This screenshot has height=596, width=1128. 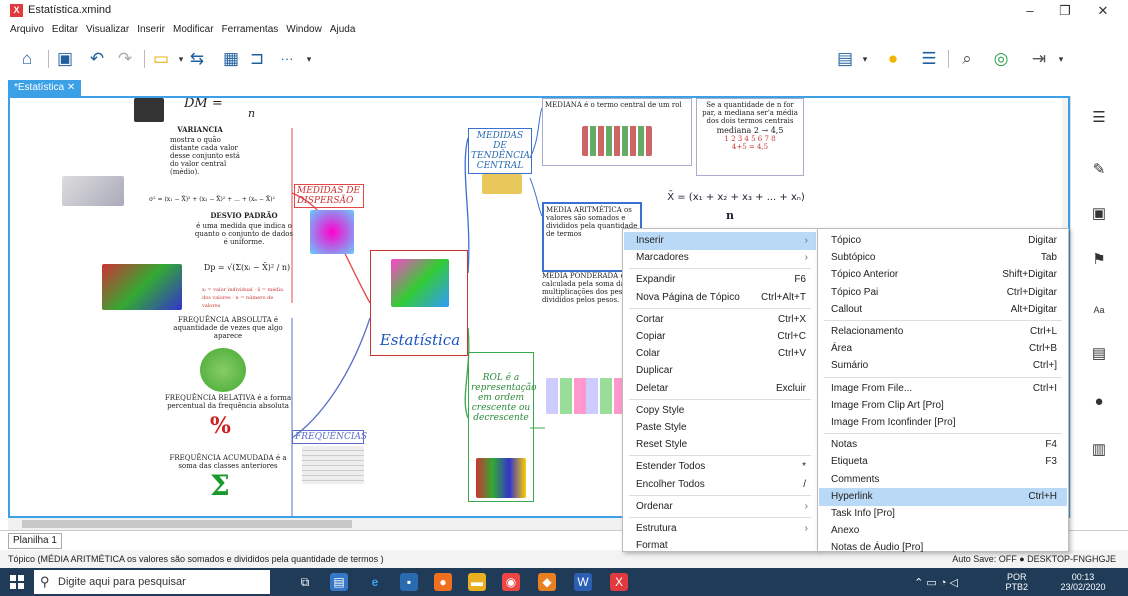 I want to click on menu-arquivo: Arquivo, so click(x=27, y=30).